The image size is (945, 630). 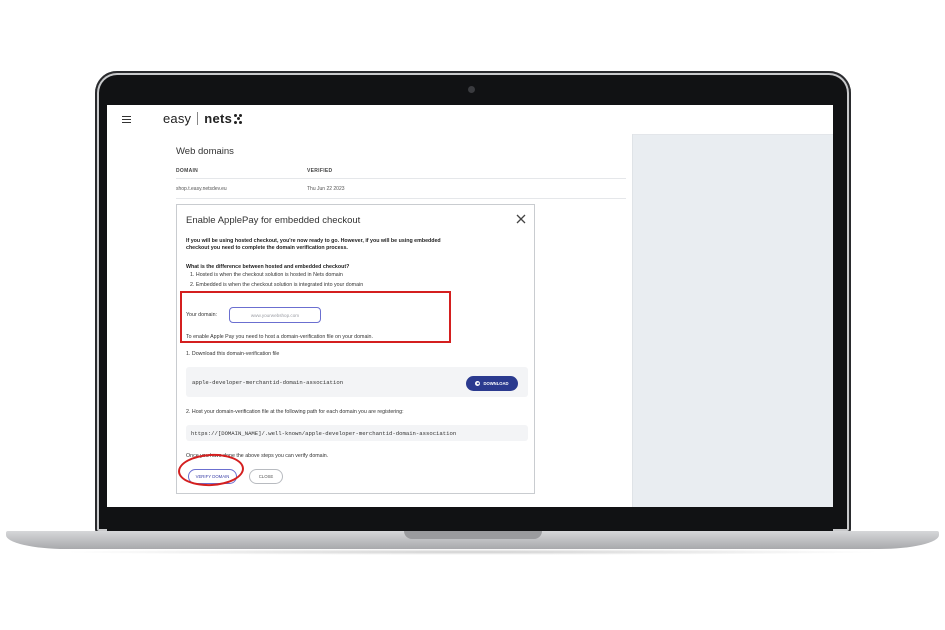 I want to click on header-divider, so click(x=401, y=178).